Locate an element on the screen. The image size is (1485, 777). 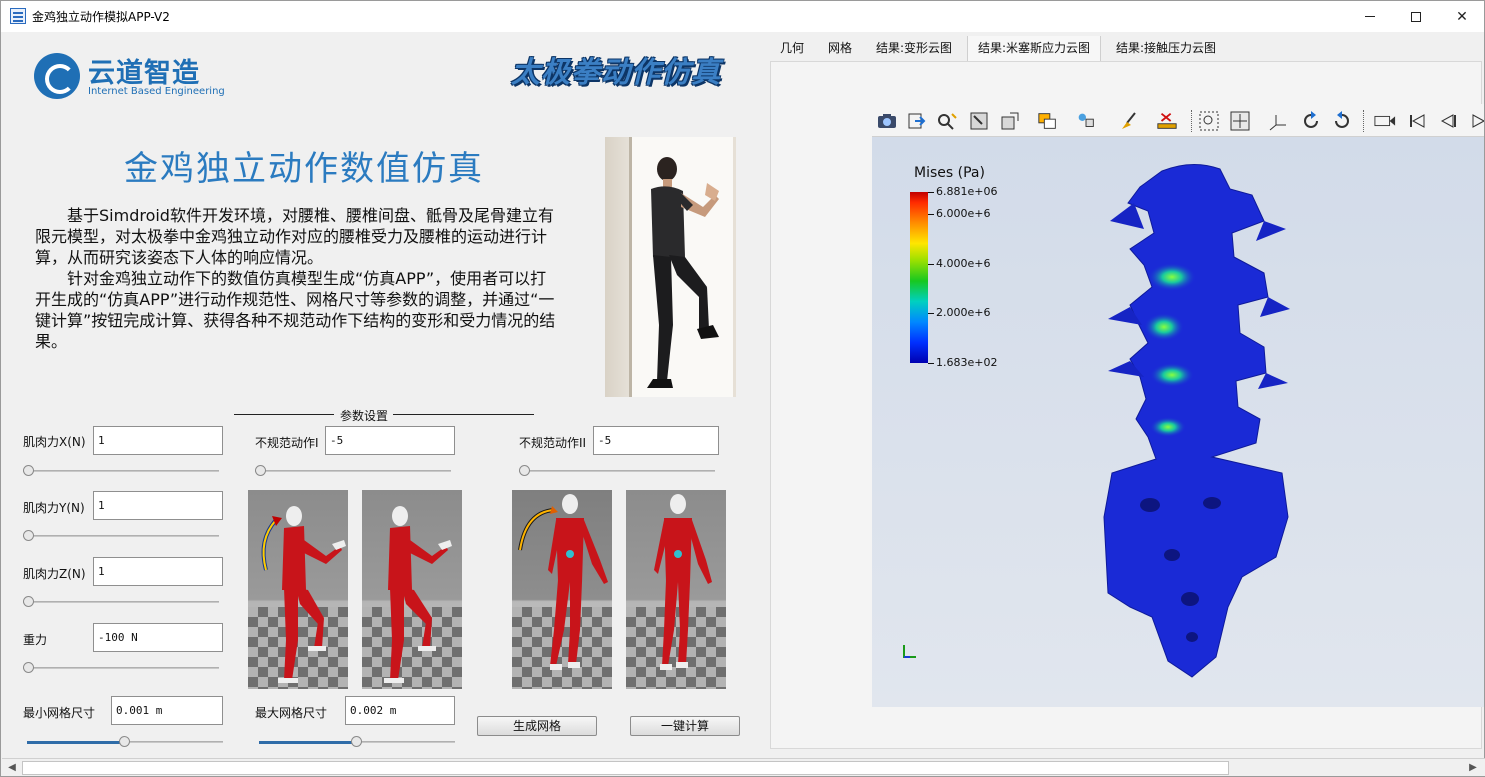
export-icon is located at coordinates (917, 121).